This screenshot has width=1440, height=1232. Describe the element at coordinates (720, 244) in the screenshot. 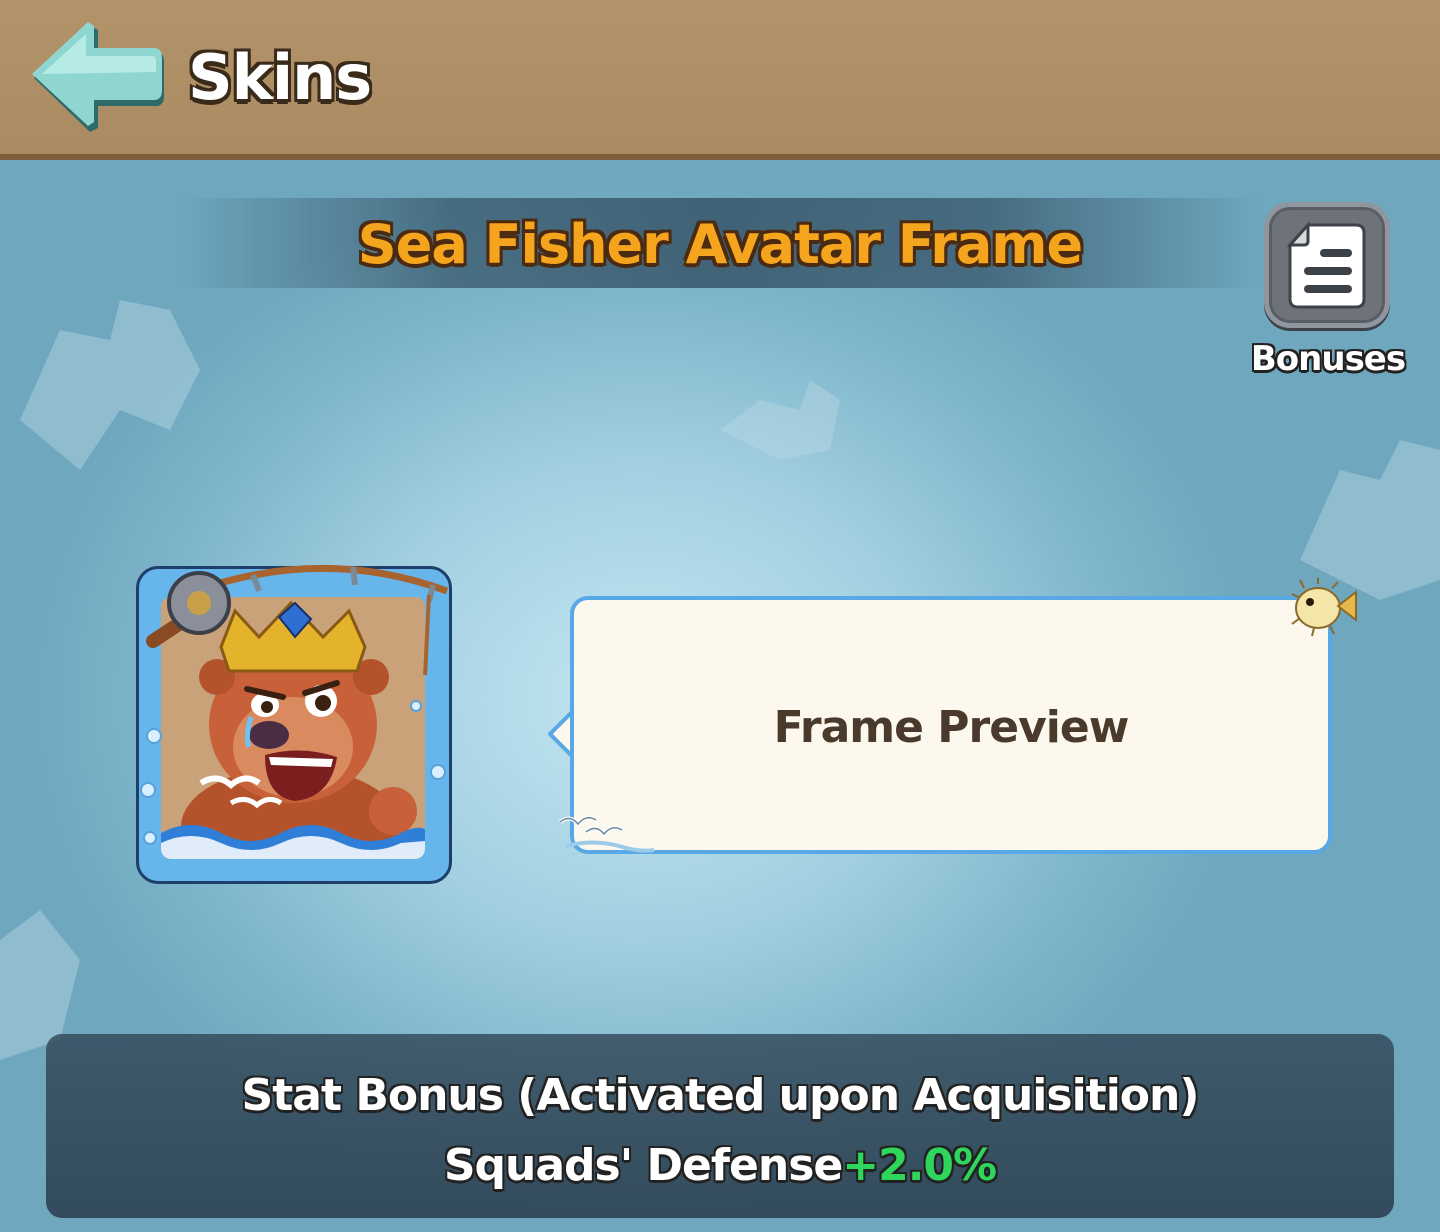

I see `skin-title: Sea Fisher Avatar Frame` at that location.